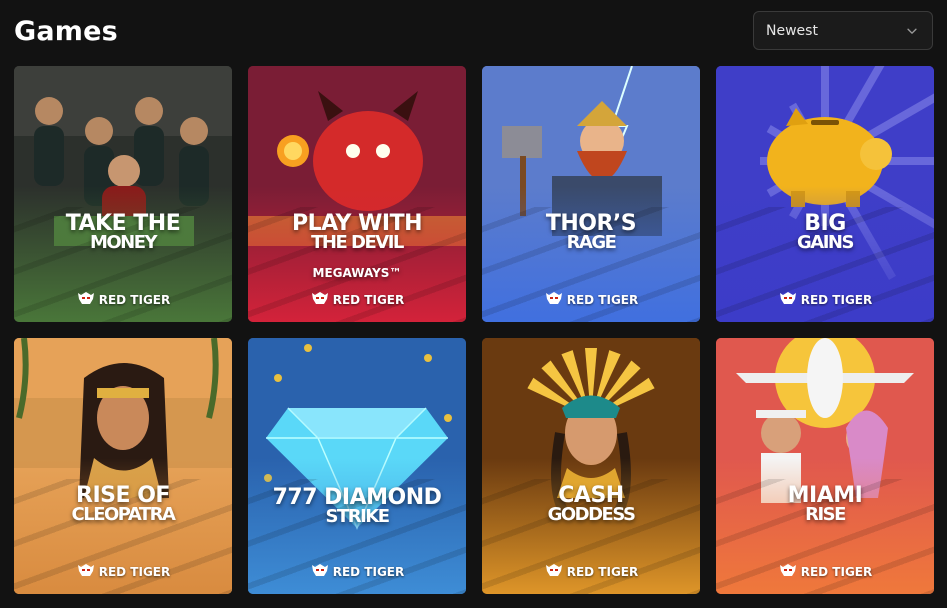  Describe the element at coordinates (825, 242) in the screenshot. I see `game-title-line2: Gains` at that location.